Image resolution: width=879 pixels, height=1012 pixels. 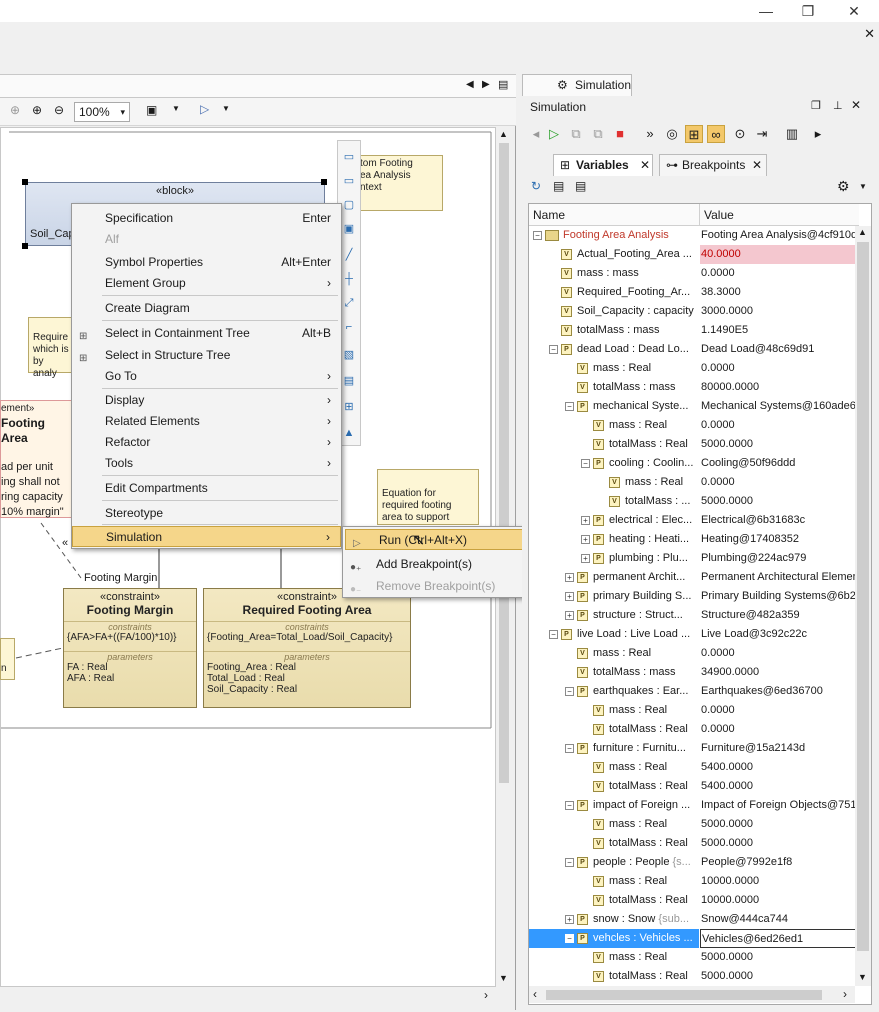 I want to click on row-value-cell: 40.0000, so click(x=778, y=254).